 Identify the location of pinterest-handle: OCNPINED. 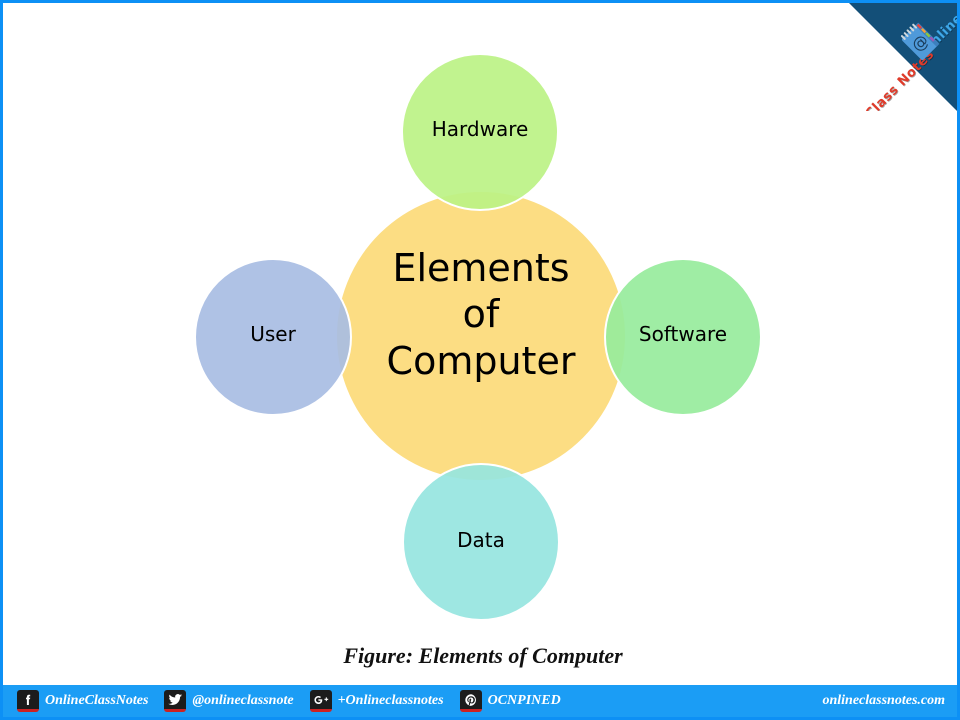
(524, 700).